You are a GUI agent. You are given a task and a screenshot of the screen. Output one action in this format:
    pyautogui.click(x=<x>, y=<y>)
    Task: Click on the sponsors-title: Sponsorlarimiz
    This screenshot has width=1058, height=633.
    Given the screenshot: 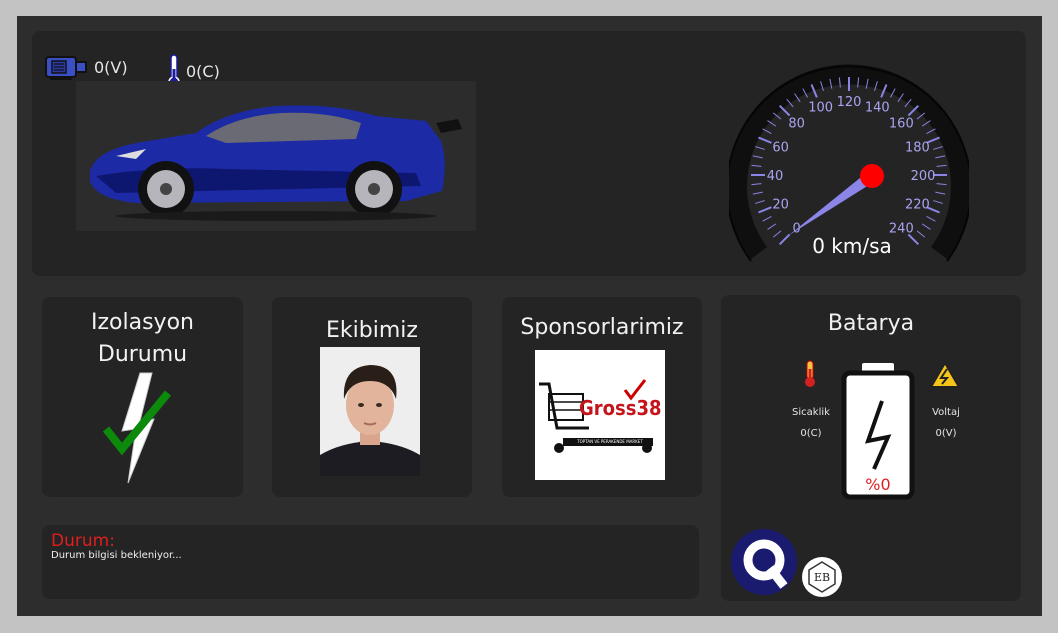 What is the action you would take?
    pyautogui.click(x=602, y=327)
    